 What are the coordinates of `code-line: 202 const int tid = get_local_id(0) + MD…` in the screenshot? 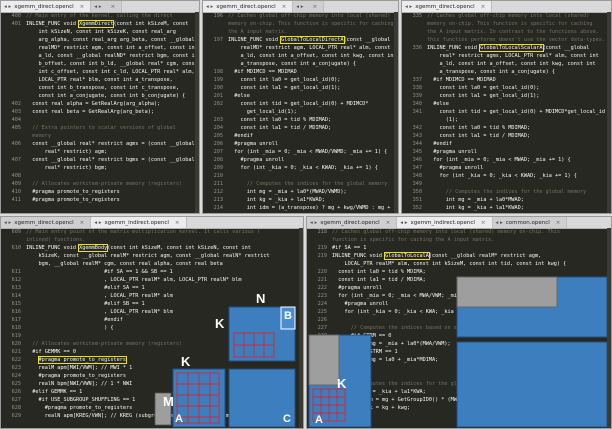 It's located at (300, 104).